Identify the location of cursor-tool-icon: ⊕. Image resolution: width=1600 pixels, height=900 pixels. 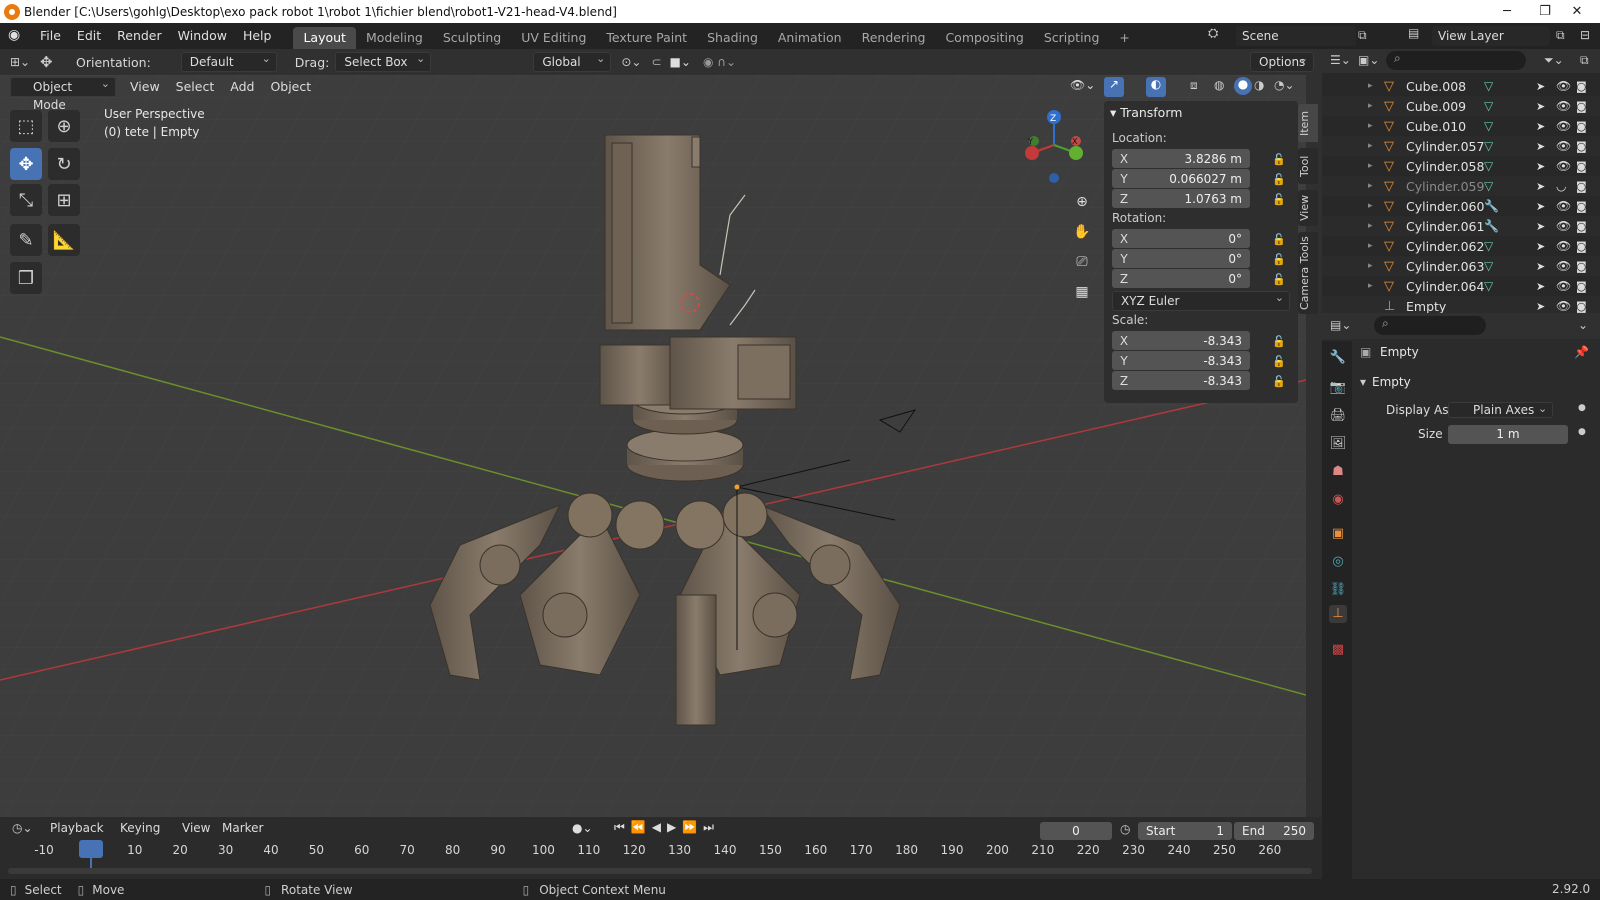
(64, 126).